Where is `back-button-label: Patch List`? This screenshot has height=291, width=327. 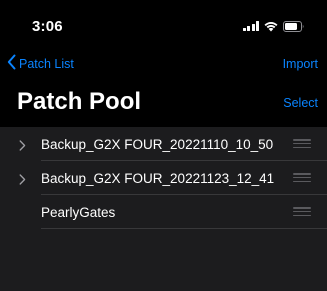 back-button-label: Patch List is located at coordinates (46, 63).